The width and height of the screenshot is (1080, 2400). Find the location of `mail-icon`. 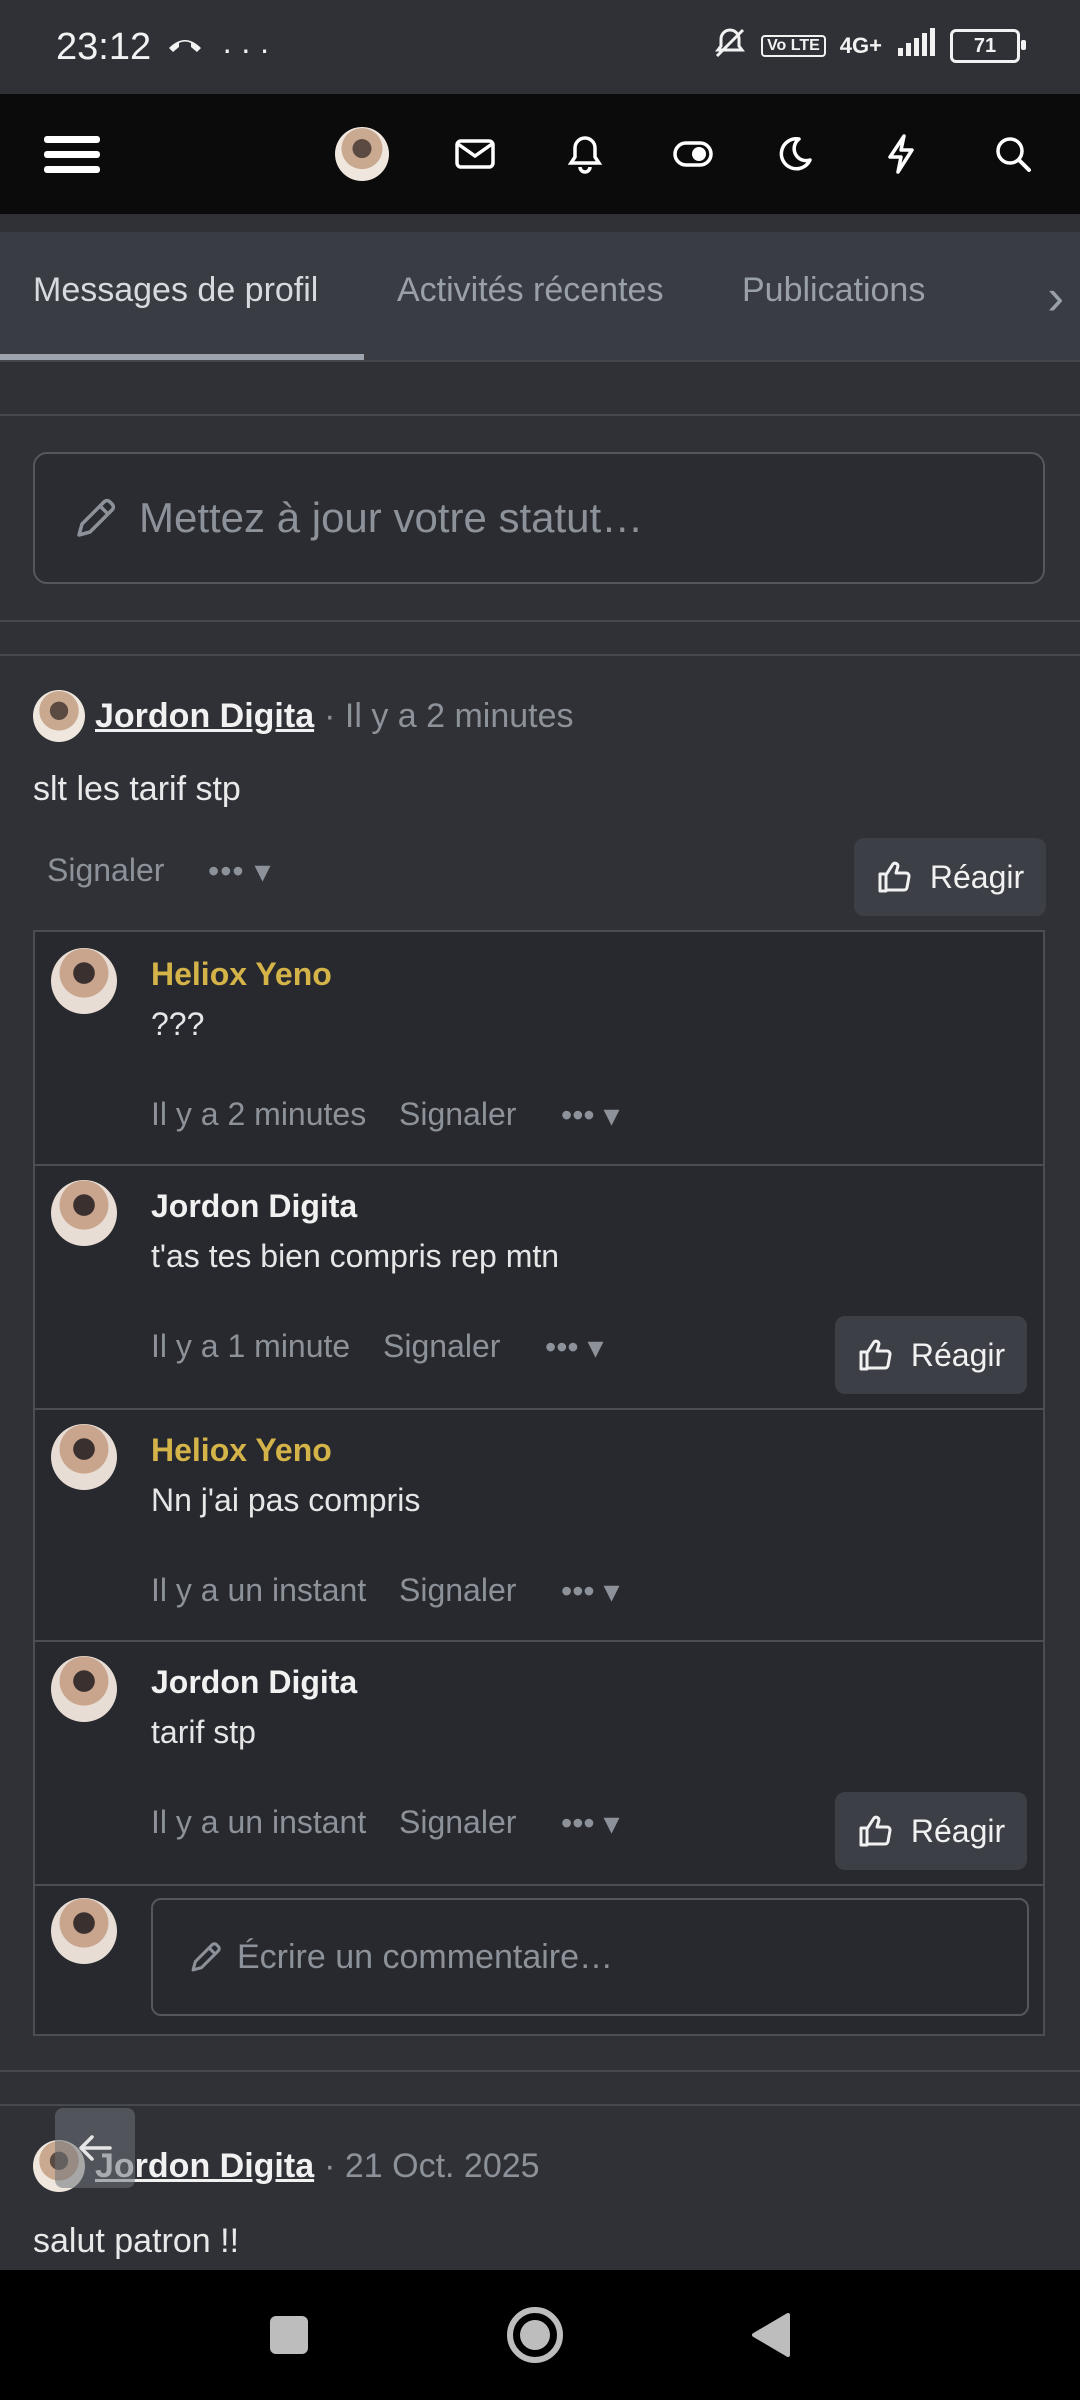

mail-icon is located at coordinates (475, 154).